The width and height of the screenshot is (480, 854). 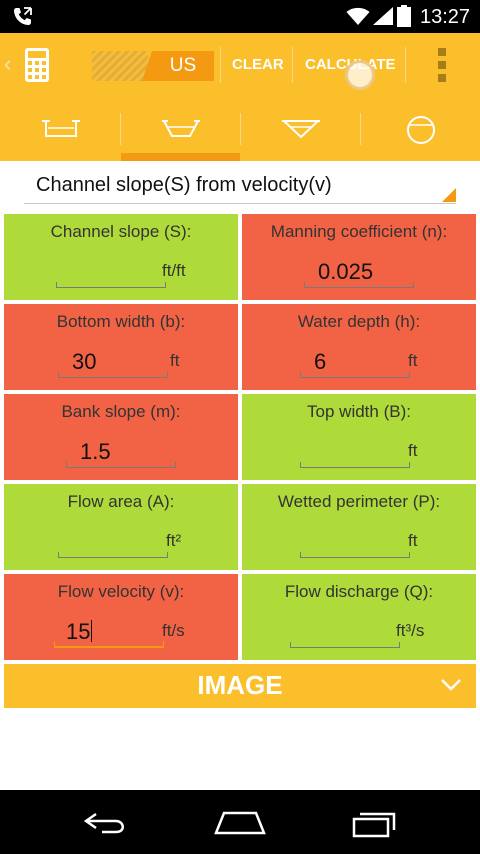 What do you see at coordinates (178, 66) in the screenshot?
I see `unit-toggle-us: US` at bounding box center [178, 66].